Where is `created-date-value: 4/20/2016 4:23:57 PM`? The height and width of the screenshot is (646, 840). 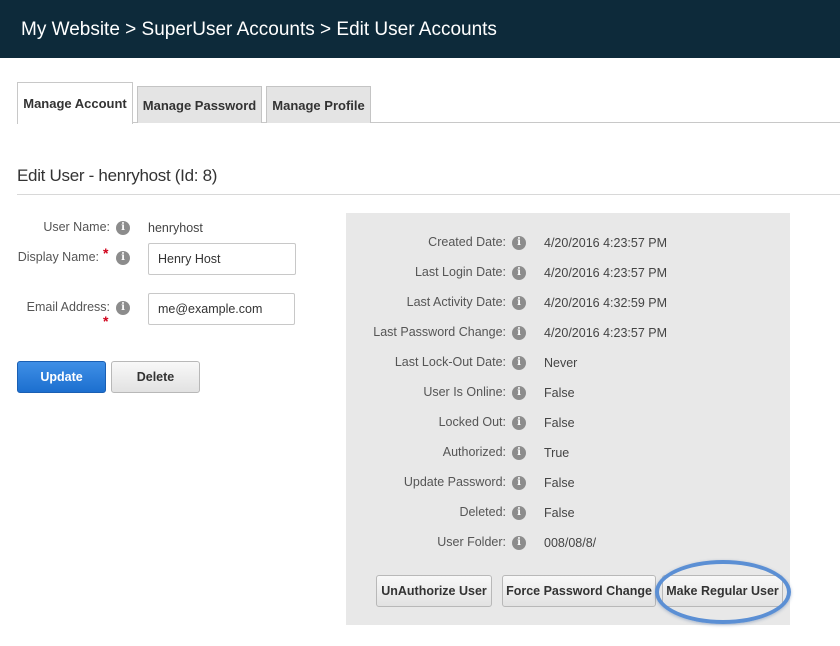
created-date-value: 4/20/2016 4:23:57 PM is located at coordinates (606, 243).